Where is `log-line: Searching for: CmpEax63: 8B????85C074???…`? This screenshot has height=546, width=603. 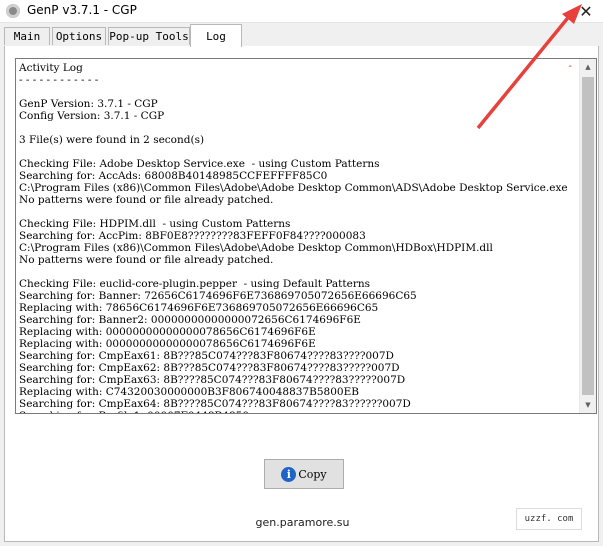 log-line: Searching for: CmpEax63: 8B????85C074???… is located at coordinates (212, 380).